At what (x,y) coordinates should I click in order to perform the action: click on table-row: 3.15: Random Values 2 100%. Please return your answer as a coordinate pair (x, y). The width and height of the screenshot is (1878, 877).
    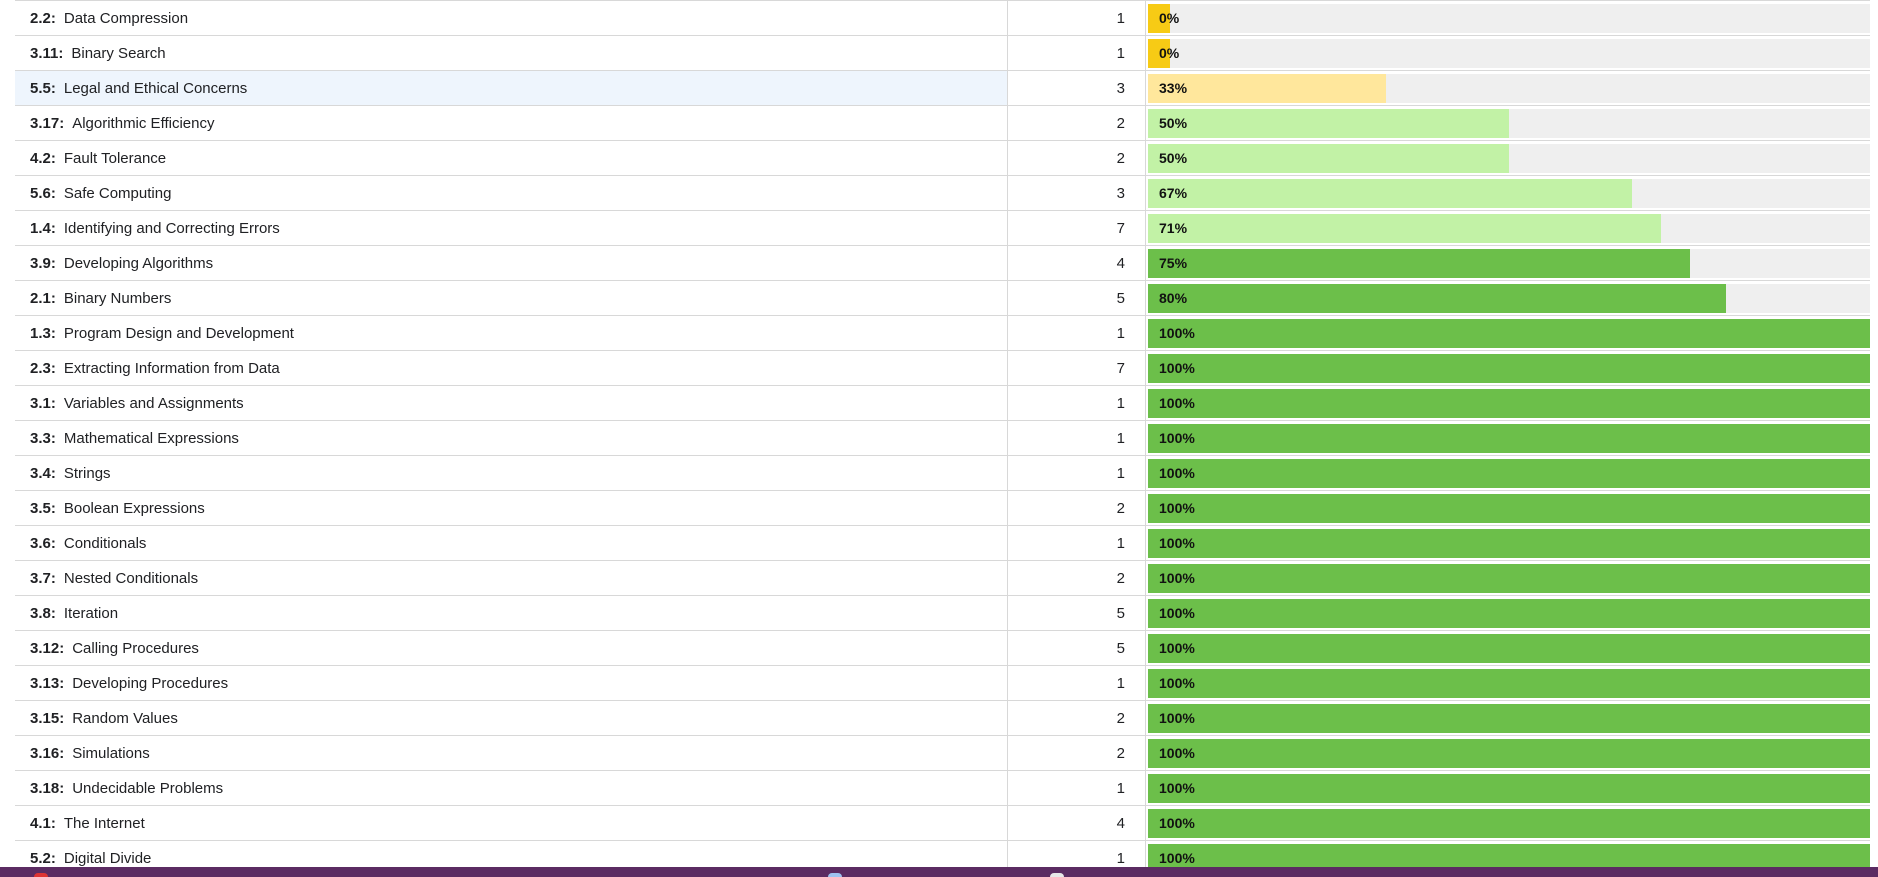
    Looking at the image, I should click on (942, 717).